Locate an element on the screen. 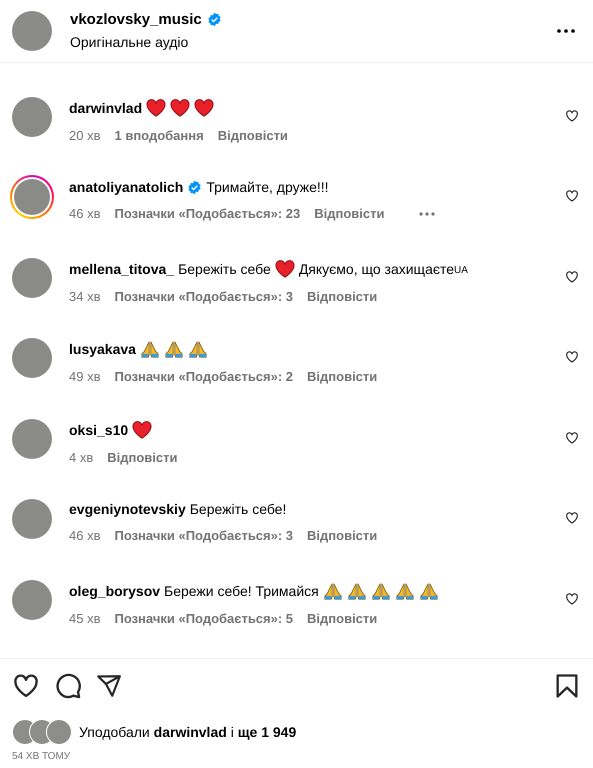 Image resolution: width=593 pixels, height=768 pixels. commenter-username: darwinvlad is located at coordinates (105, 108).